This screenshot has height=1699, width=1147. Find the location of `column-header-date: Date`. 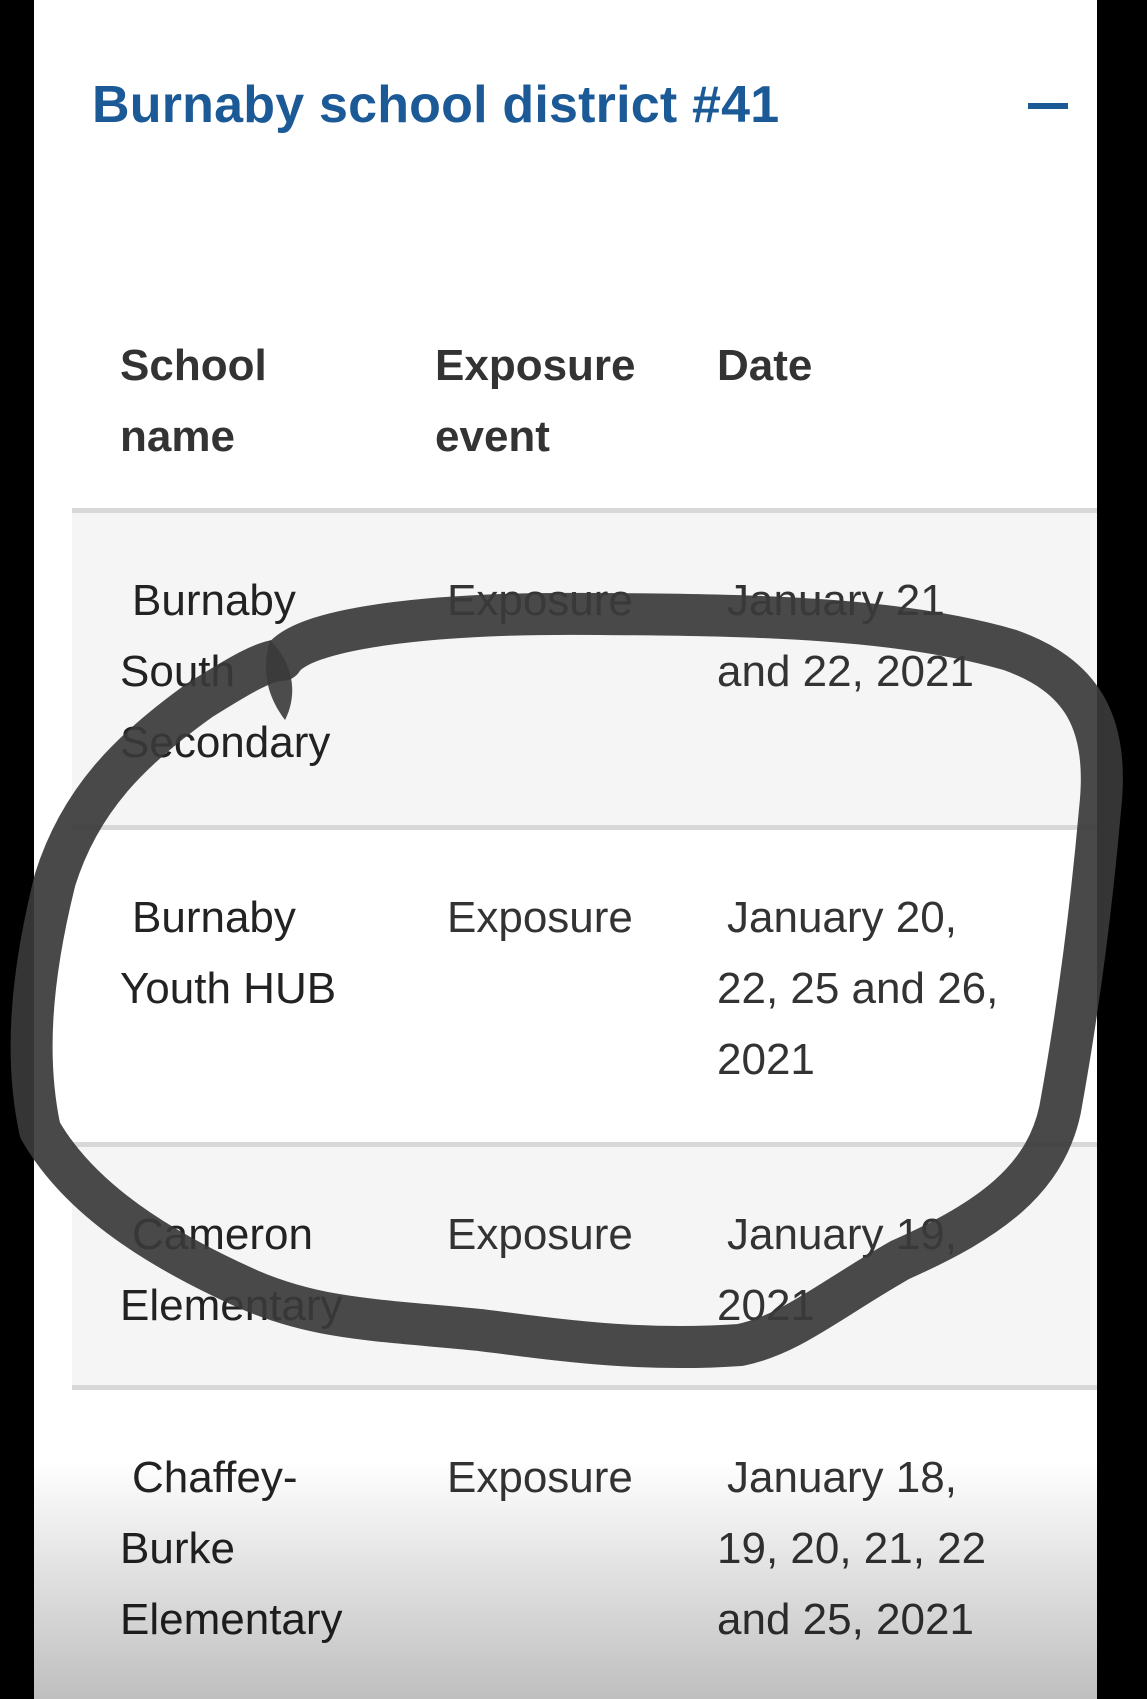

column-header-date: Date is located at coordinates (765, 365).